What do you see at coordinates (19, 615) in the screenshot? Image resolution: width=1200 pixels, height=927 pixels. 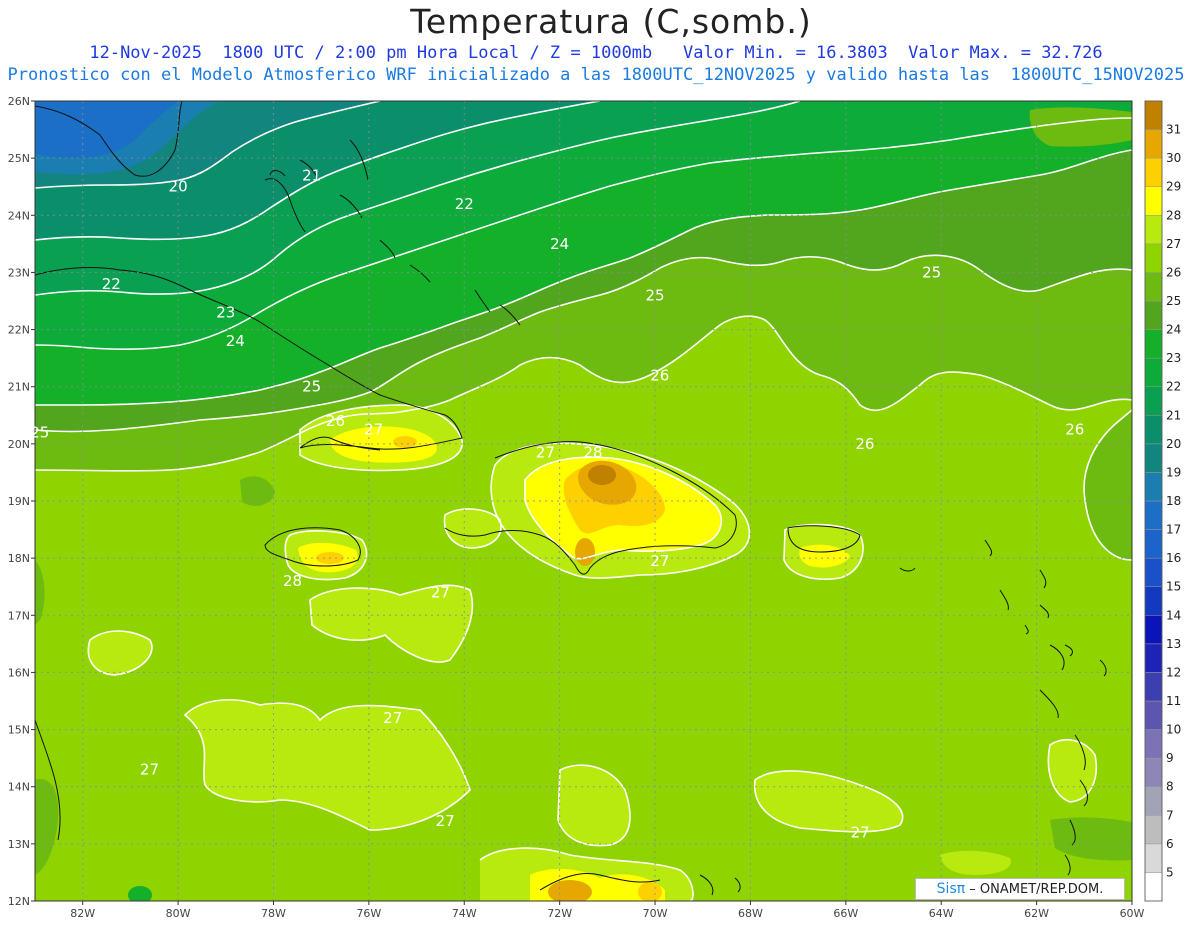 I see `lat-label: 17N` at bounding box center [19, 615].